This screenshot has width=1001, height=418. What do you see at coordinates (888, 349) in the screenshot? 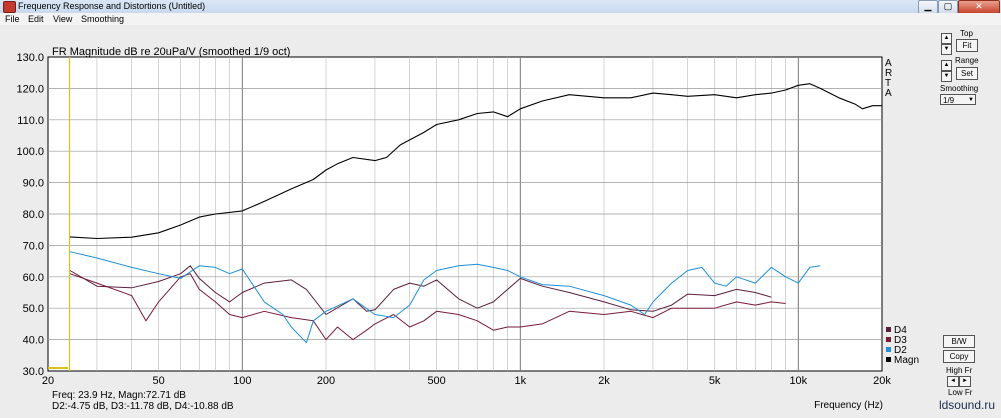
I see `legend-swatch-d2` at bounding box center [888, 349].